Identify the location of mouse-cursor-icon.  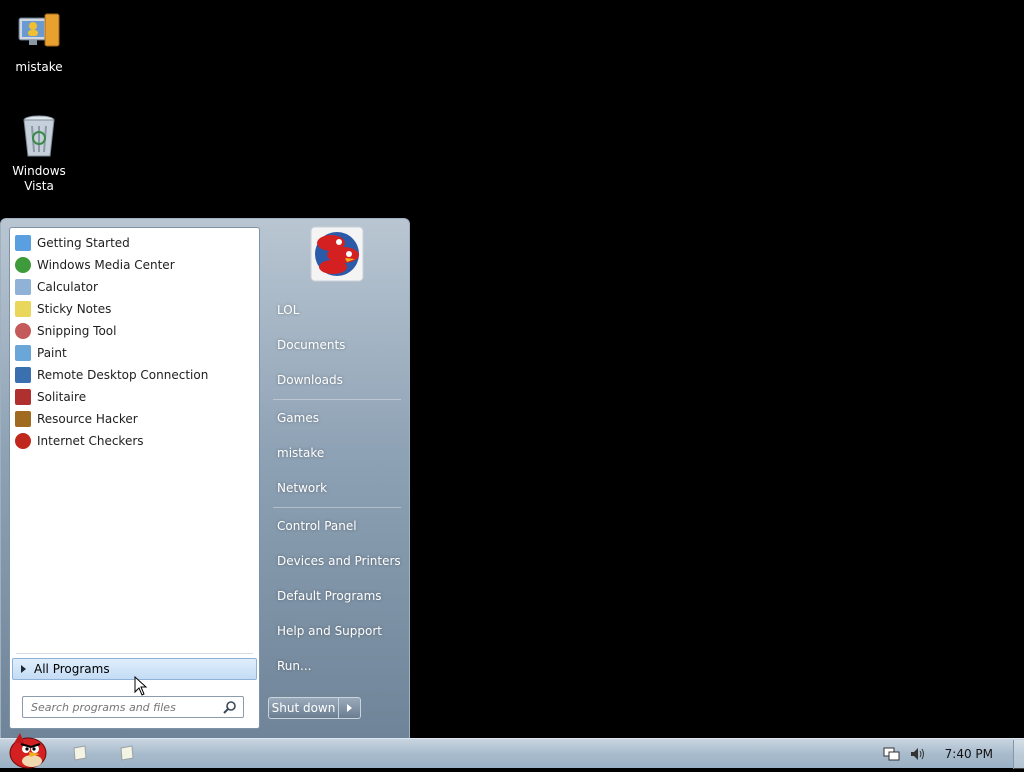
(141, 686).